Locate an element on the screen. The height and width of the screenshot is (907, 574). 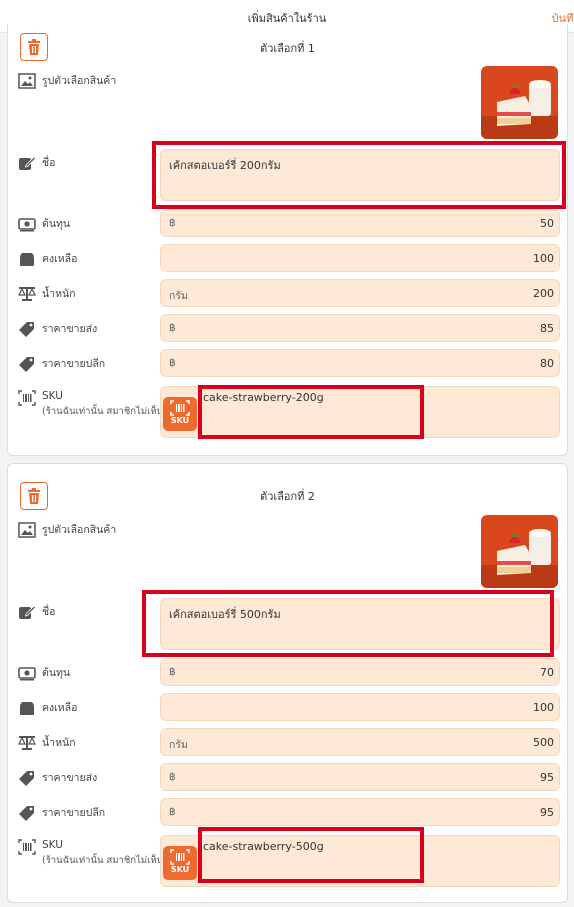
name-input: เค้กสตอเบอร์รี่ 500กรัม is located at coordinates (360, 624).